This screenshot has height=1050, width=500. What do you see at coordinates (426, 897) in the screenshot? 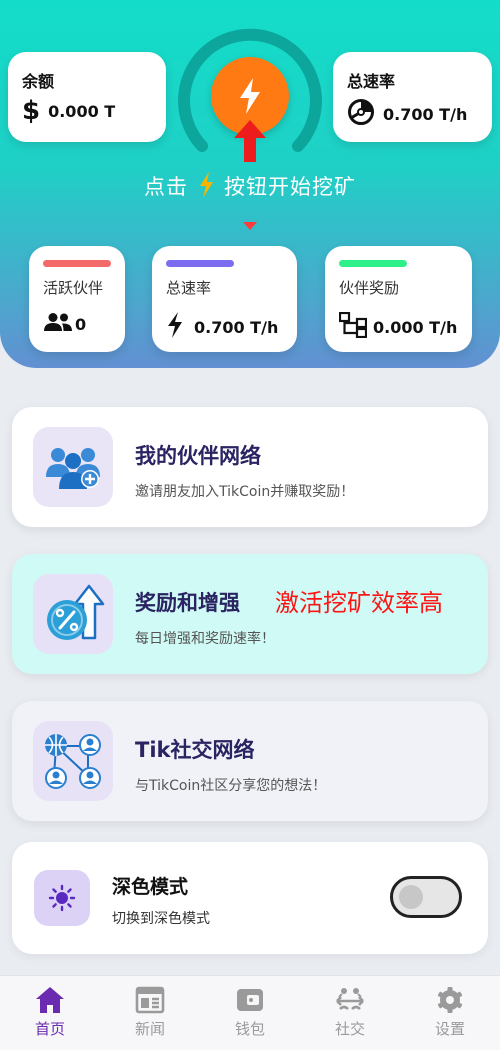
I see `dark-mode-toggle` at bounding box center [426, 897].